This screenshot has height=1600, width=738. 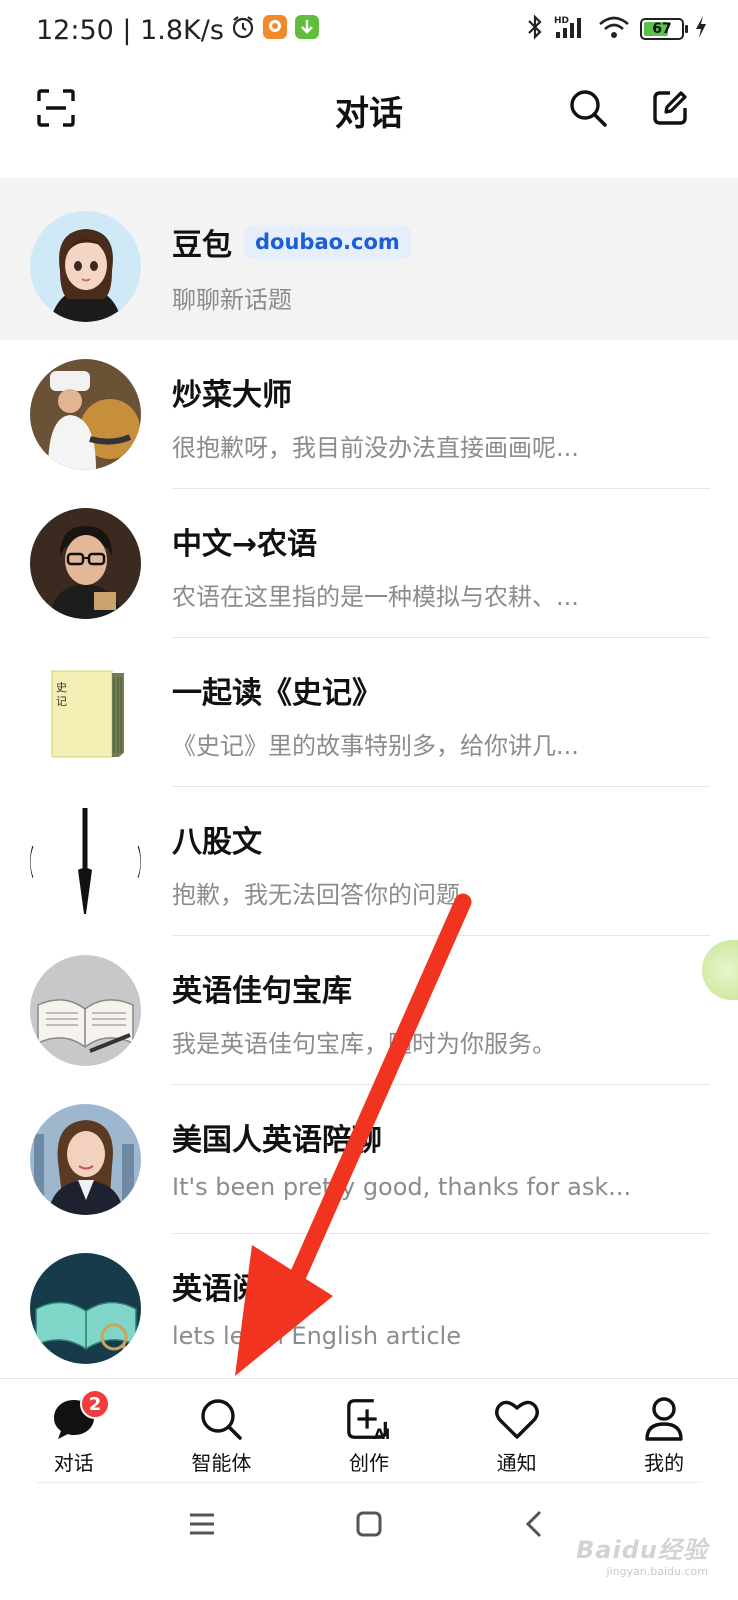 I want to click on tab-profile: 我的, so click(x=664, y=1430).